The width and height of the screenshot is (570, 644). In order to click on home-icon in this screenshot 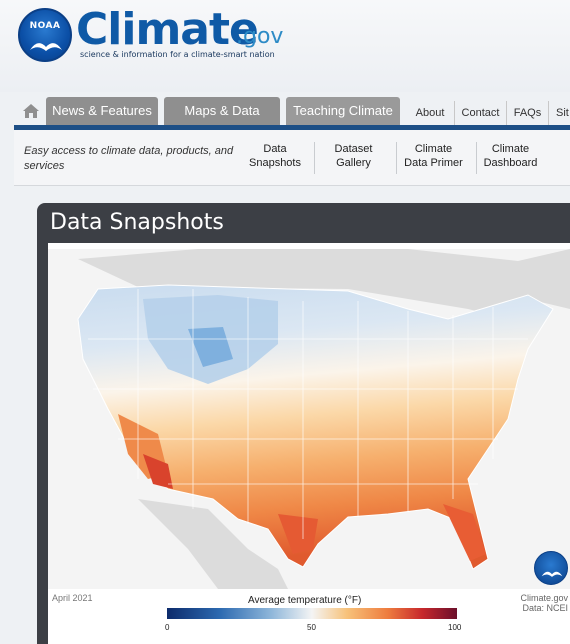, I will do `click(31, 111)`.